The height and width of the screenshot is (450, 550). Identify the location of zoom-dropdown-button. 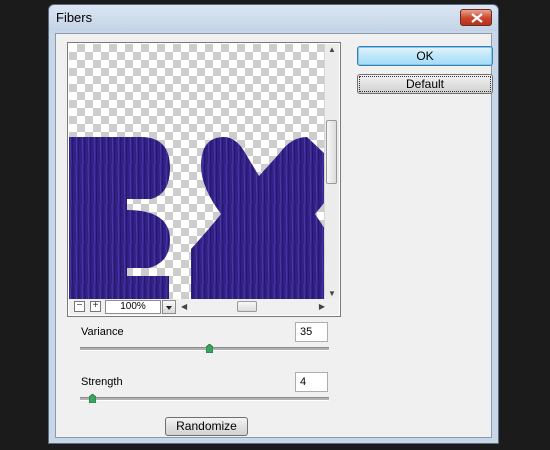
(169, 307).